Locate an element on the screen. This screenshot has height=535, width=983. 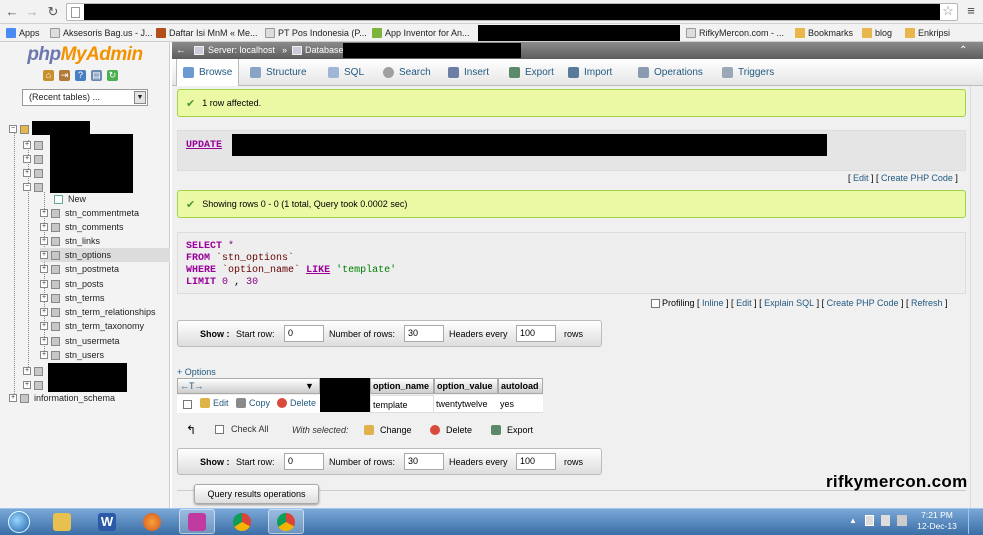
taskbar-word: W is located at coordinates (107, 521).